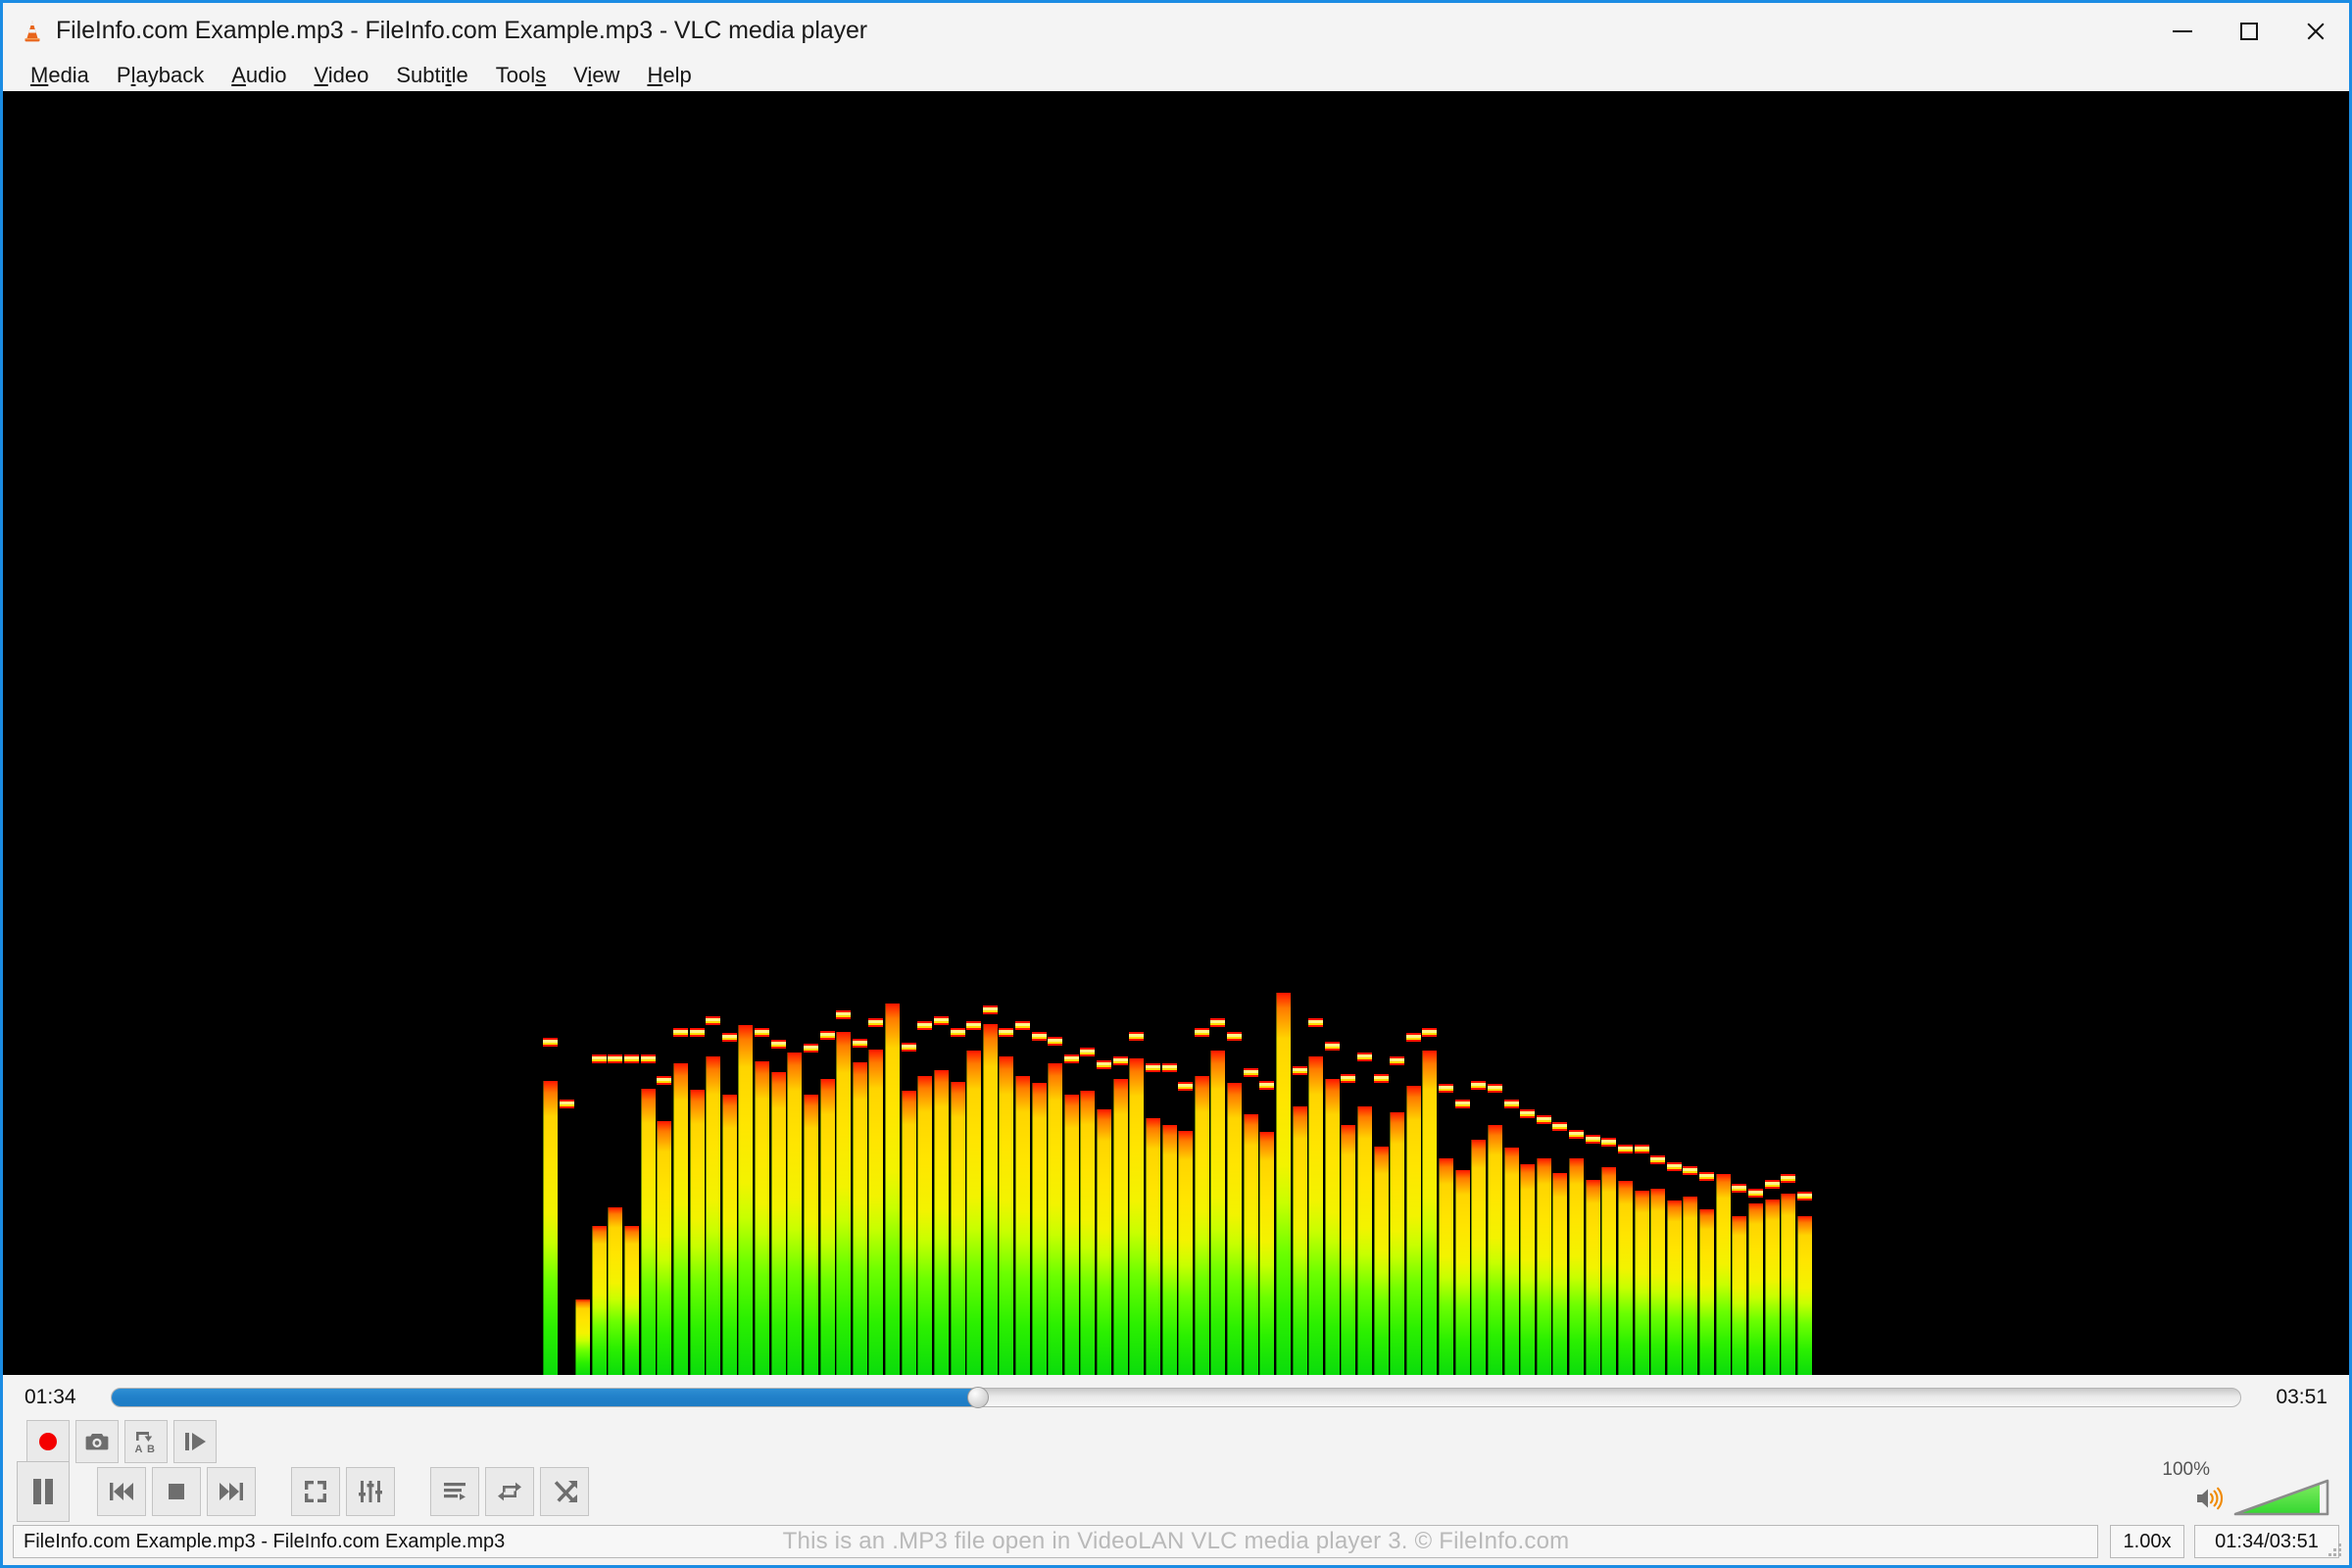 The height and width of the screenshot is (1568, 2352). Describe the element at coordinates (195, 1441) in the screenshot. I see `frame-by-frame-button` at that location.